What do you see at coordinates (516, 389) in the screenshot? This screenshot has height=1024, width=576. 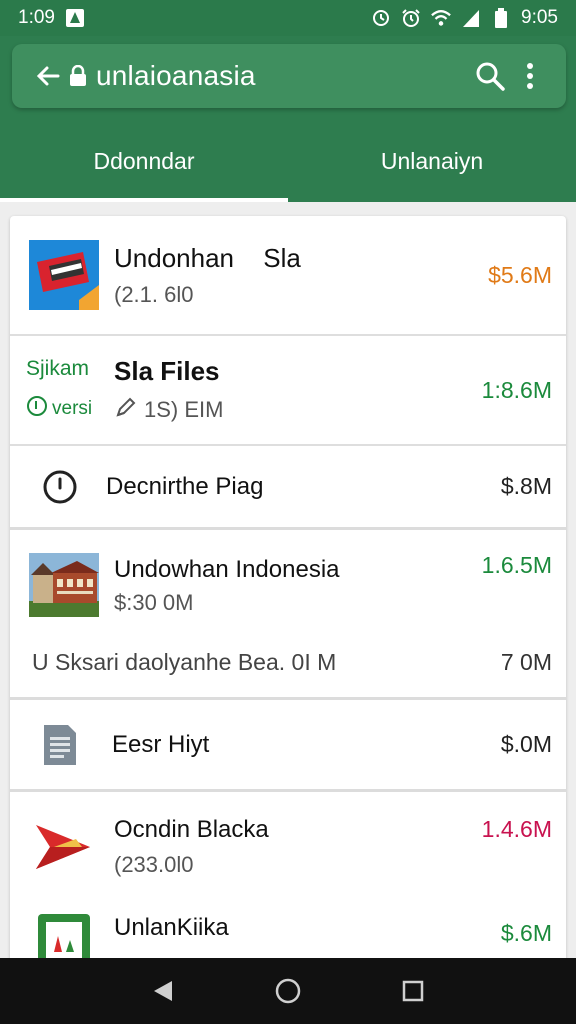 I see `item-size: 1:8.6M` at bounding box center [516, 389].